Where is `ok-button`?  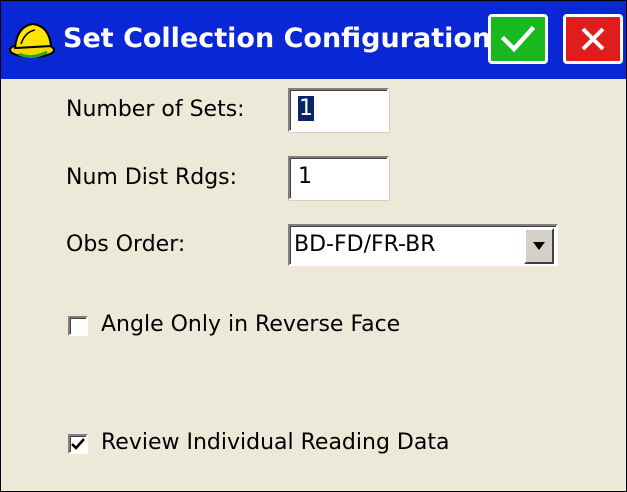
ok-button is located at coordinates (518, 39).